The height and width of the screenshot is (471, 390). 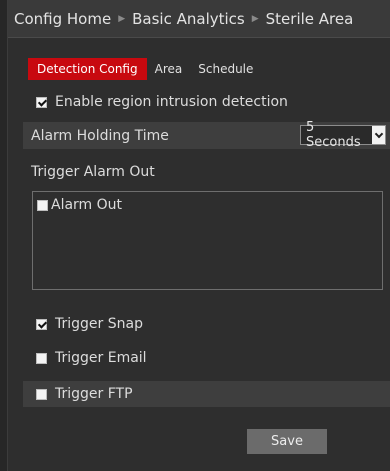 I want to click on trigger-snap-checkbox, so click(x=41, y=324).